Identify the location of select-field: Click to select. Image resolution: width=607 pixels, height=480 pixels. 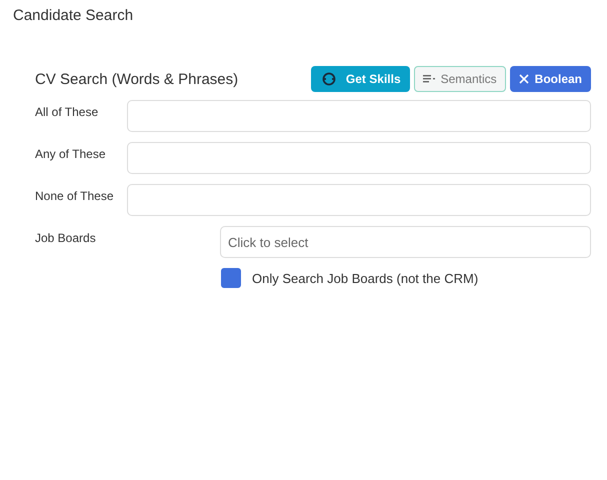
(405, 242).